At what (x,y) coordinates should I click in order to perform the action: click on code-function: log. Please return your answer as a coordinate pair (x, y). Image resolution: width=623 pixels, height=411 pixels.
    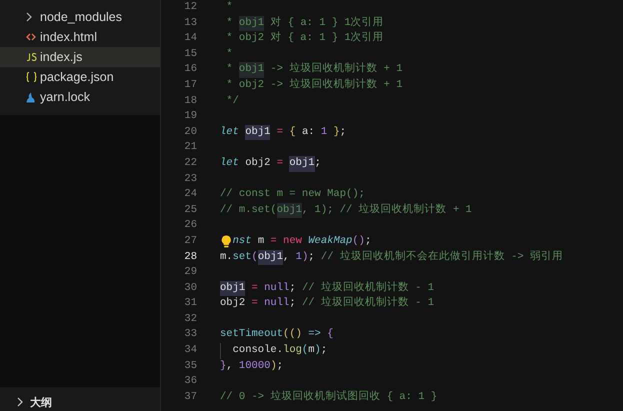
    Looking at the image, I should click on (292, 350).